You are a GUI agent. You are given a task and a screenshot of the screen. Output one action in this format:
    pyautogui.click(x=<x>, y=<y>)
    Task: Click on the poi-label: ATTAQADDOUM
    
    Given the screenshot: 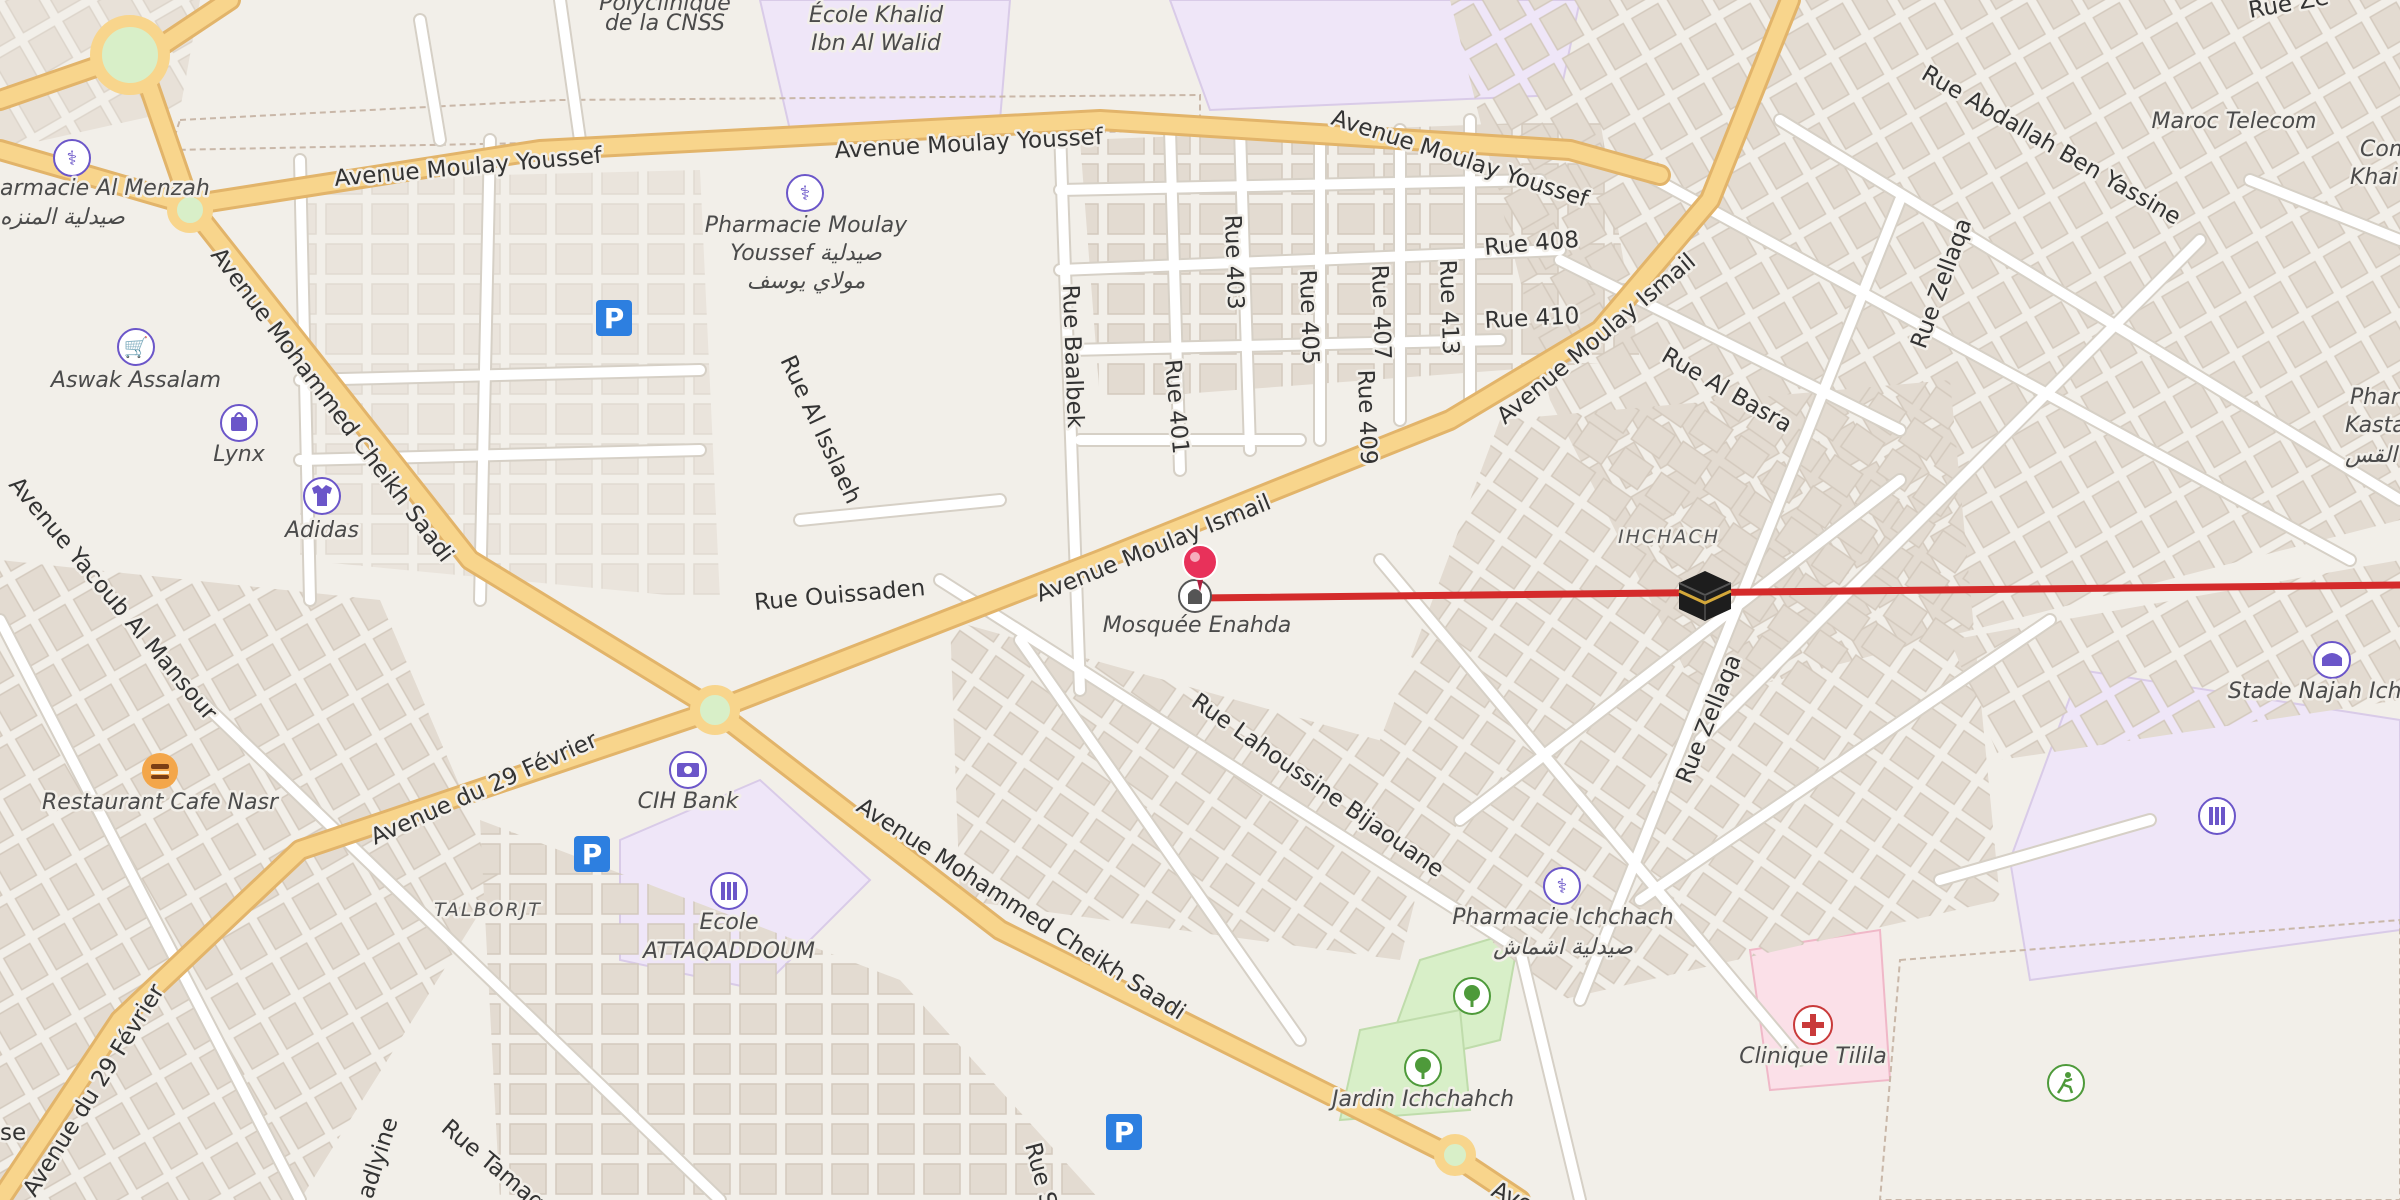 What is the action you would take?
    pyautogui.click(x=728, y=951)
    